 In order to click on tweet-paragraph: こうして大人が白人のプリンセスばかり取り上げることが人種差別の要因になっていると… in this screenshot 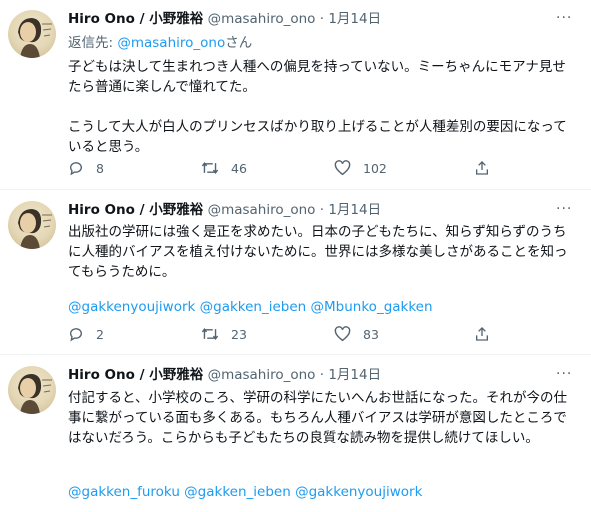, I will do `click(317, 137)`.